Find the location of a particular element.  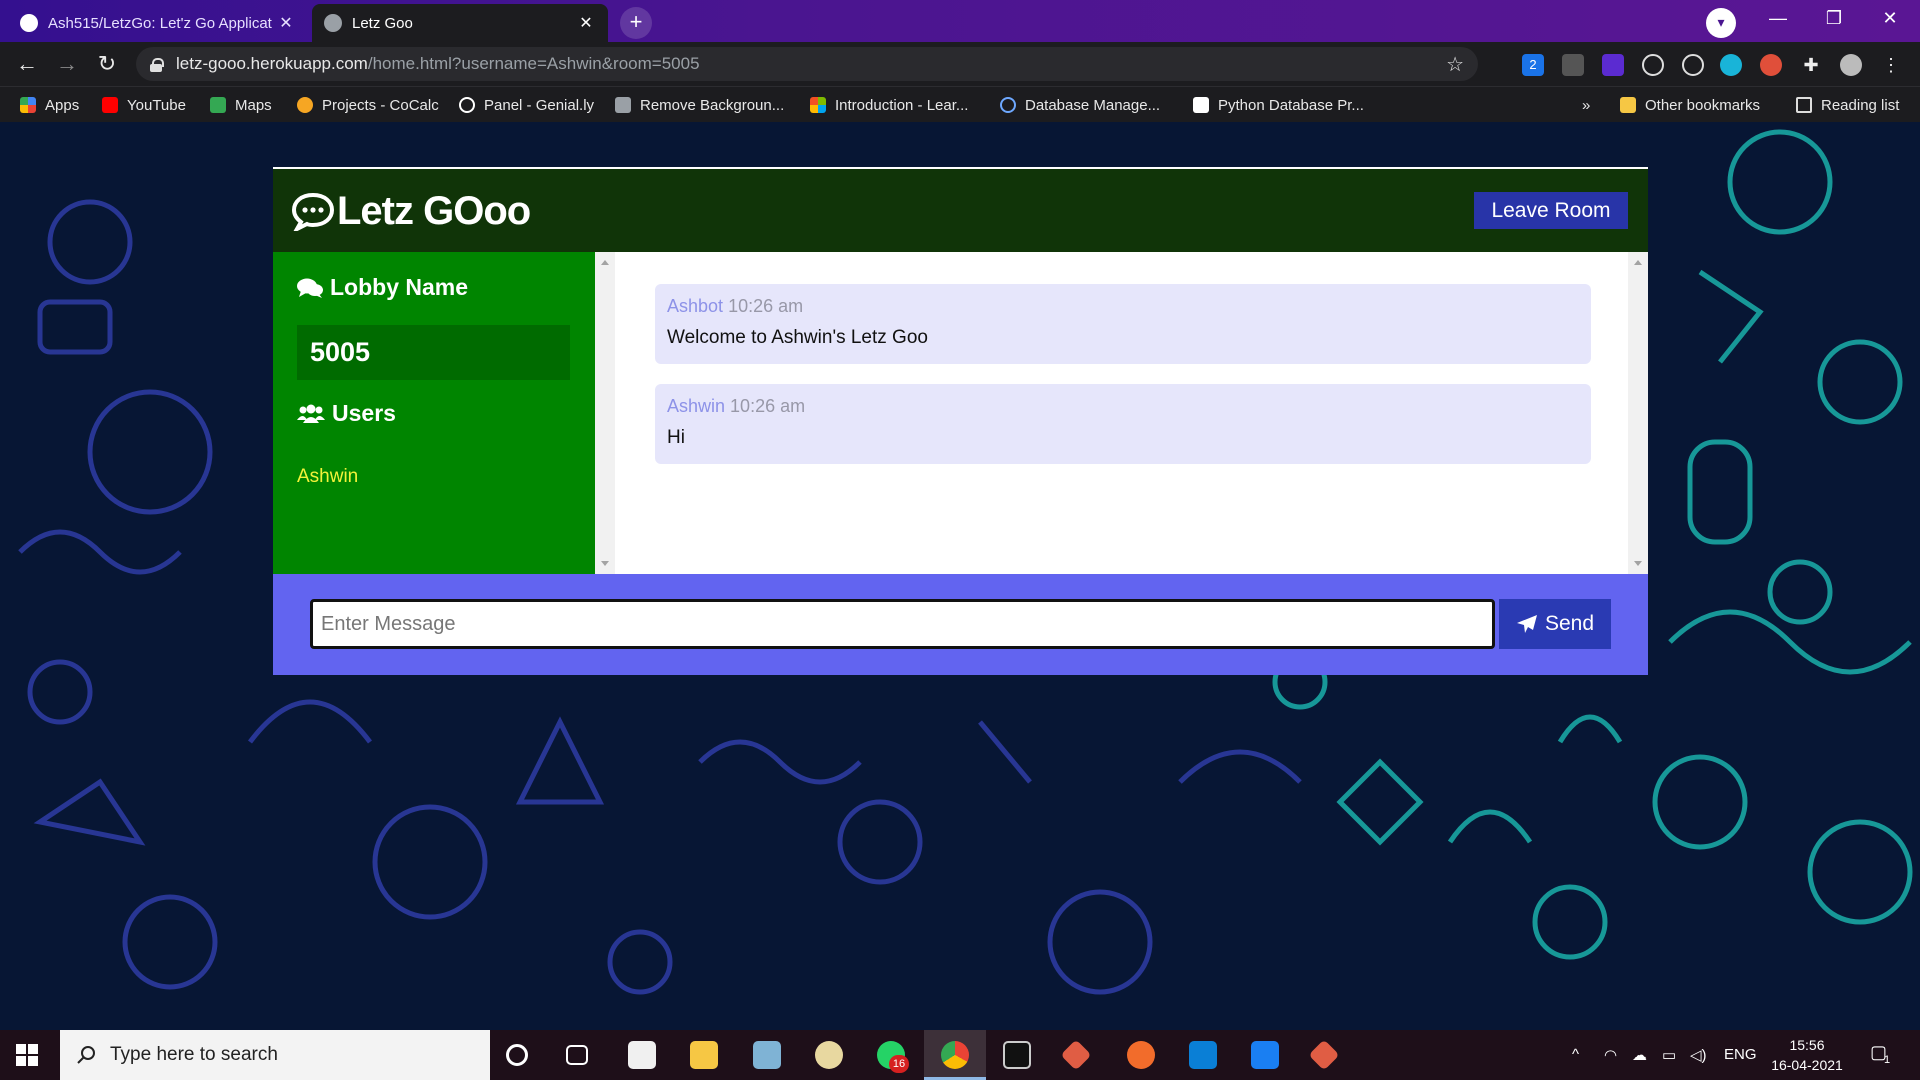

users-heading-label: Users is located at coordinates (364, 413).